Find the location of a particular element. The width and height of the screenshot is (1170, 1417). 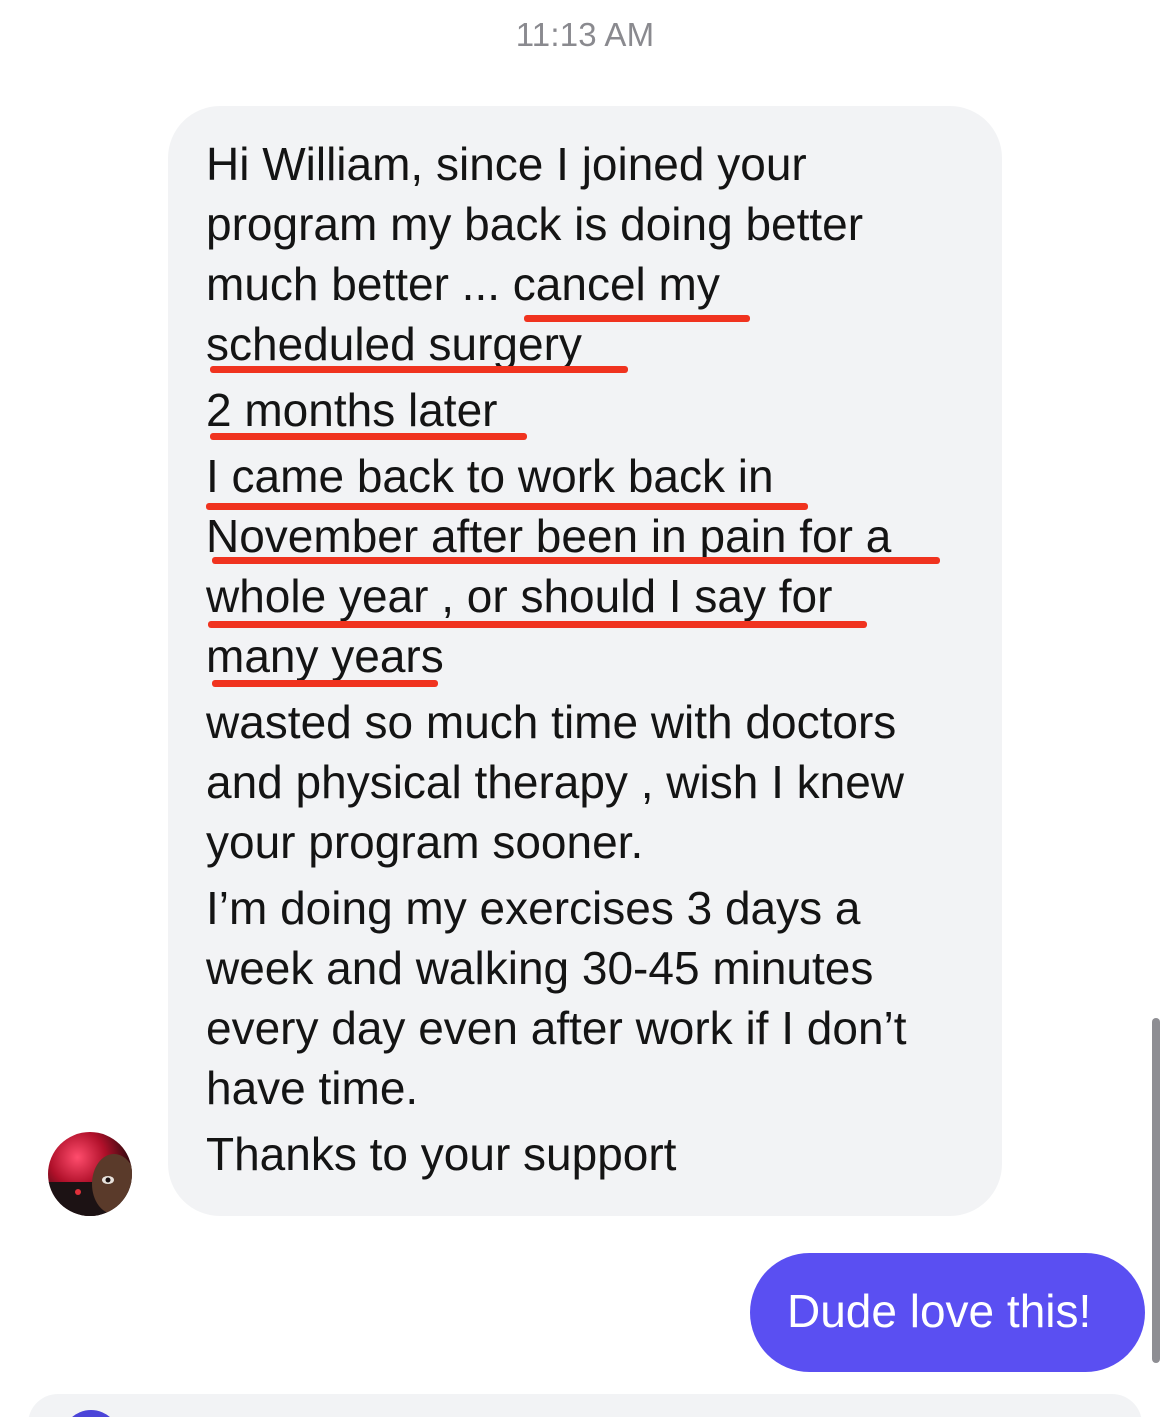

message-line: scheduled surgery is located at coordinates (394, 344).